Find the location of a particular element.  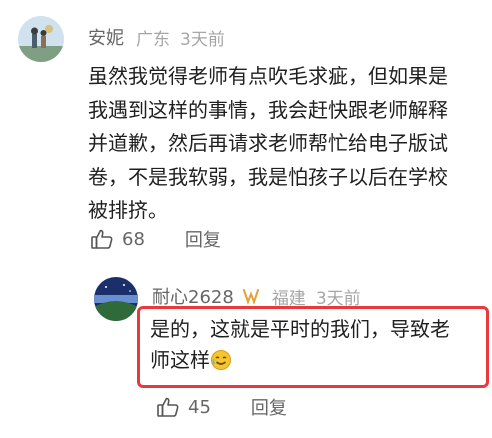

like-count: 45 is located at coordinates (199, 407).